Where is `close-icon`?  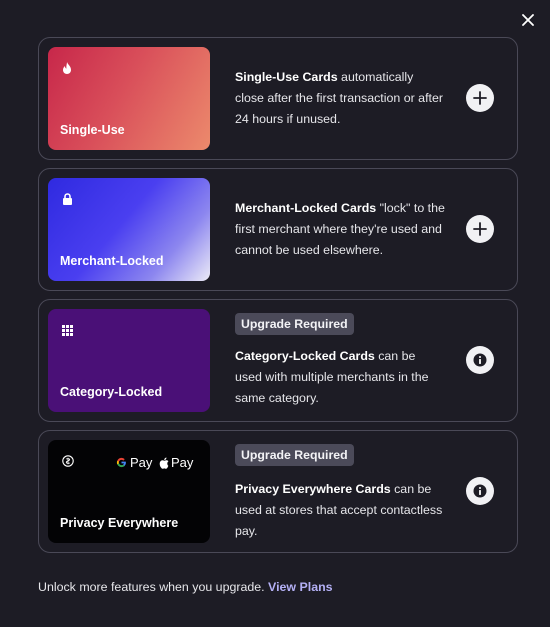 close-icon is located at coordinates (528, 20).